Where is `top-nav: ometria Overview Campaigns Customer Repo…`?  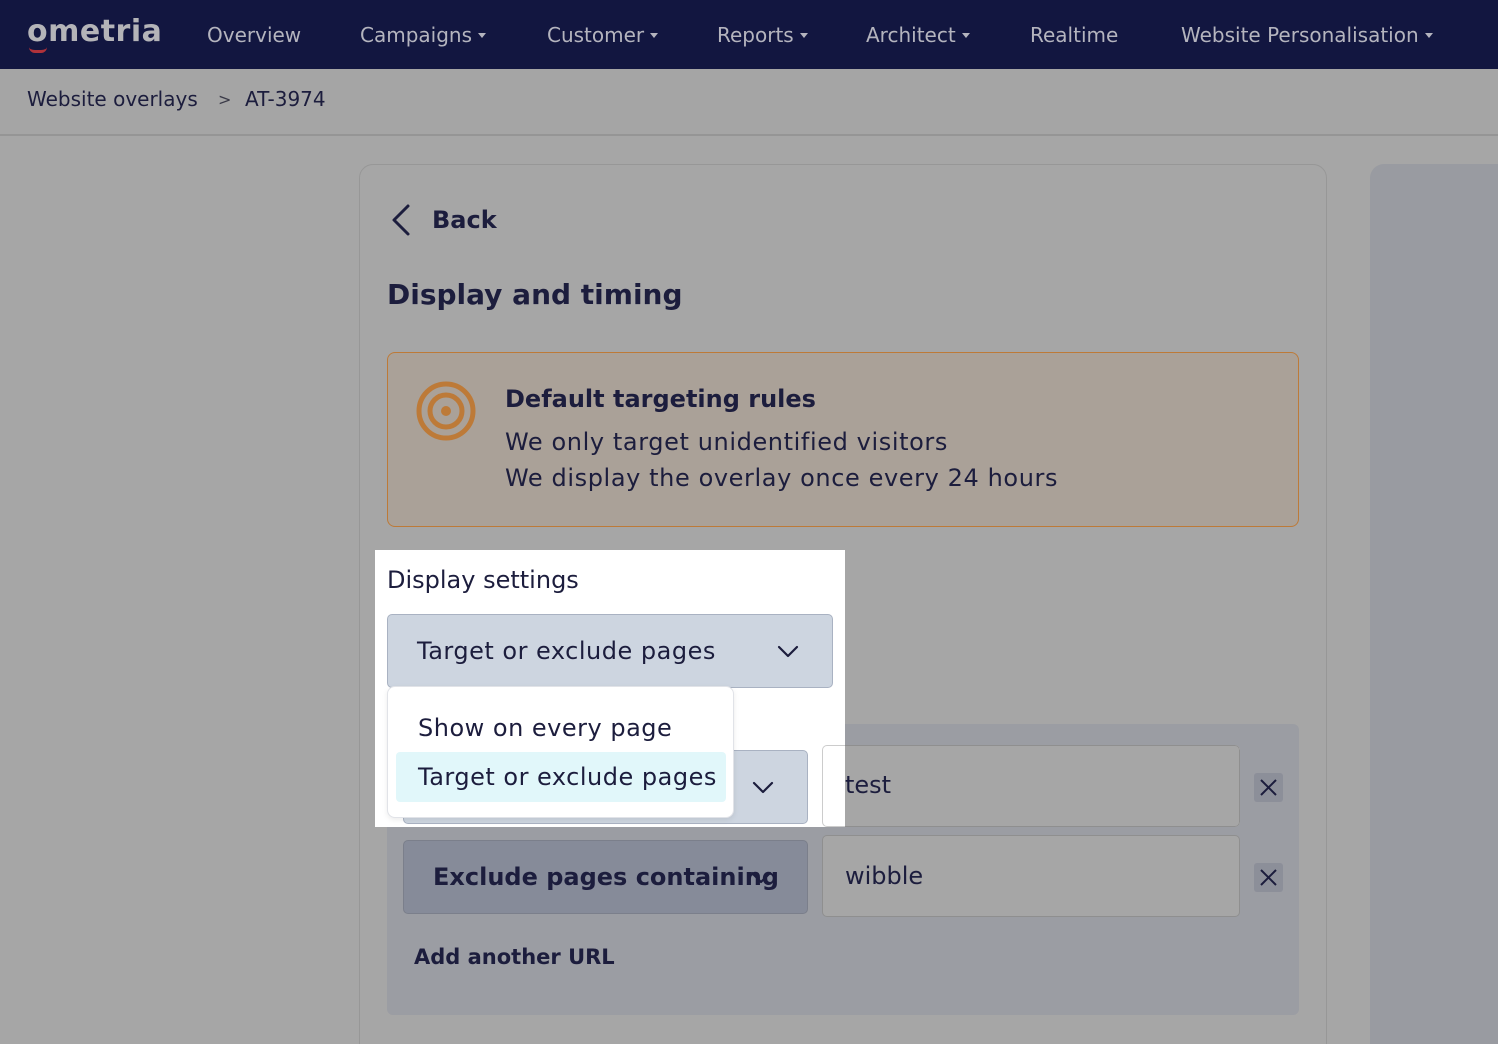
top-nav: ometria Overview Campaigns Customer Repo… is located at coordinates (749, 34).